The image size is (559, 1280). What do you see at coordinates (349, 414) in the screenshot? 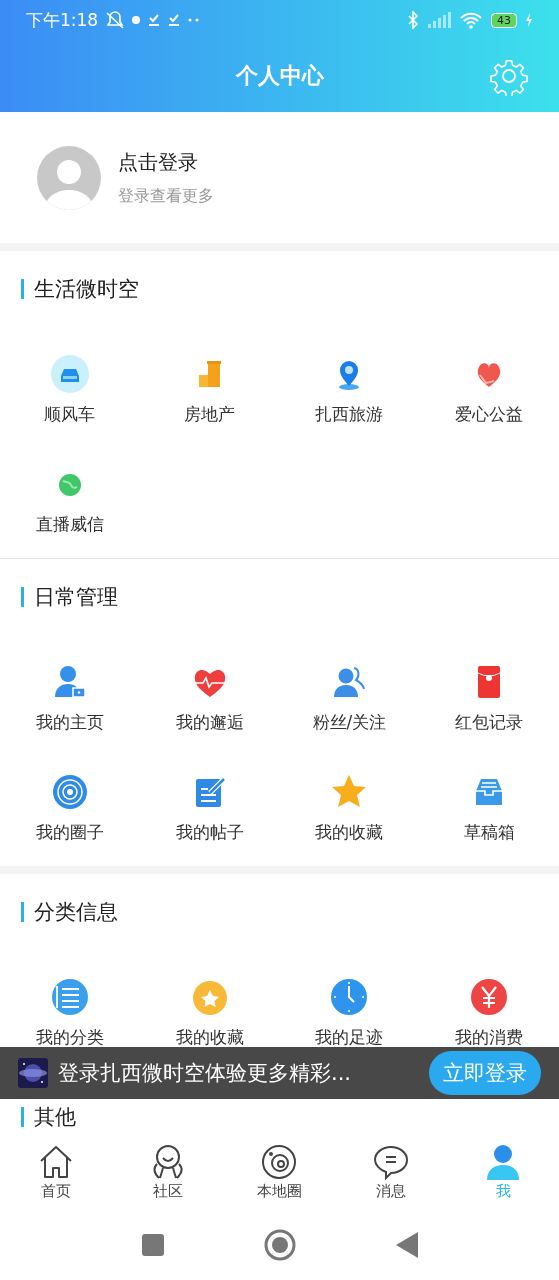
I see `menu-item-label: 扎西旅游` at bounding box center [349, 414].